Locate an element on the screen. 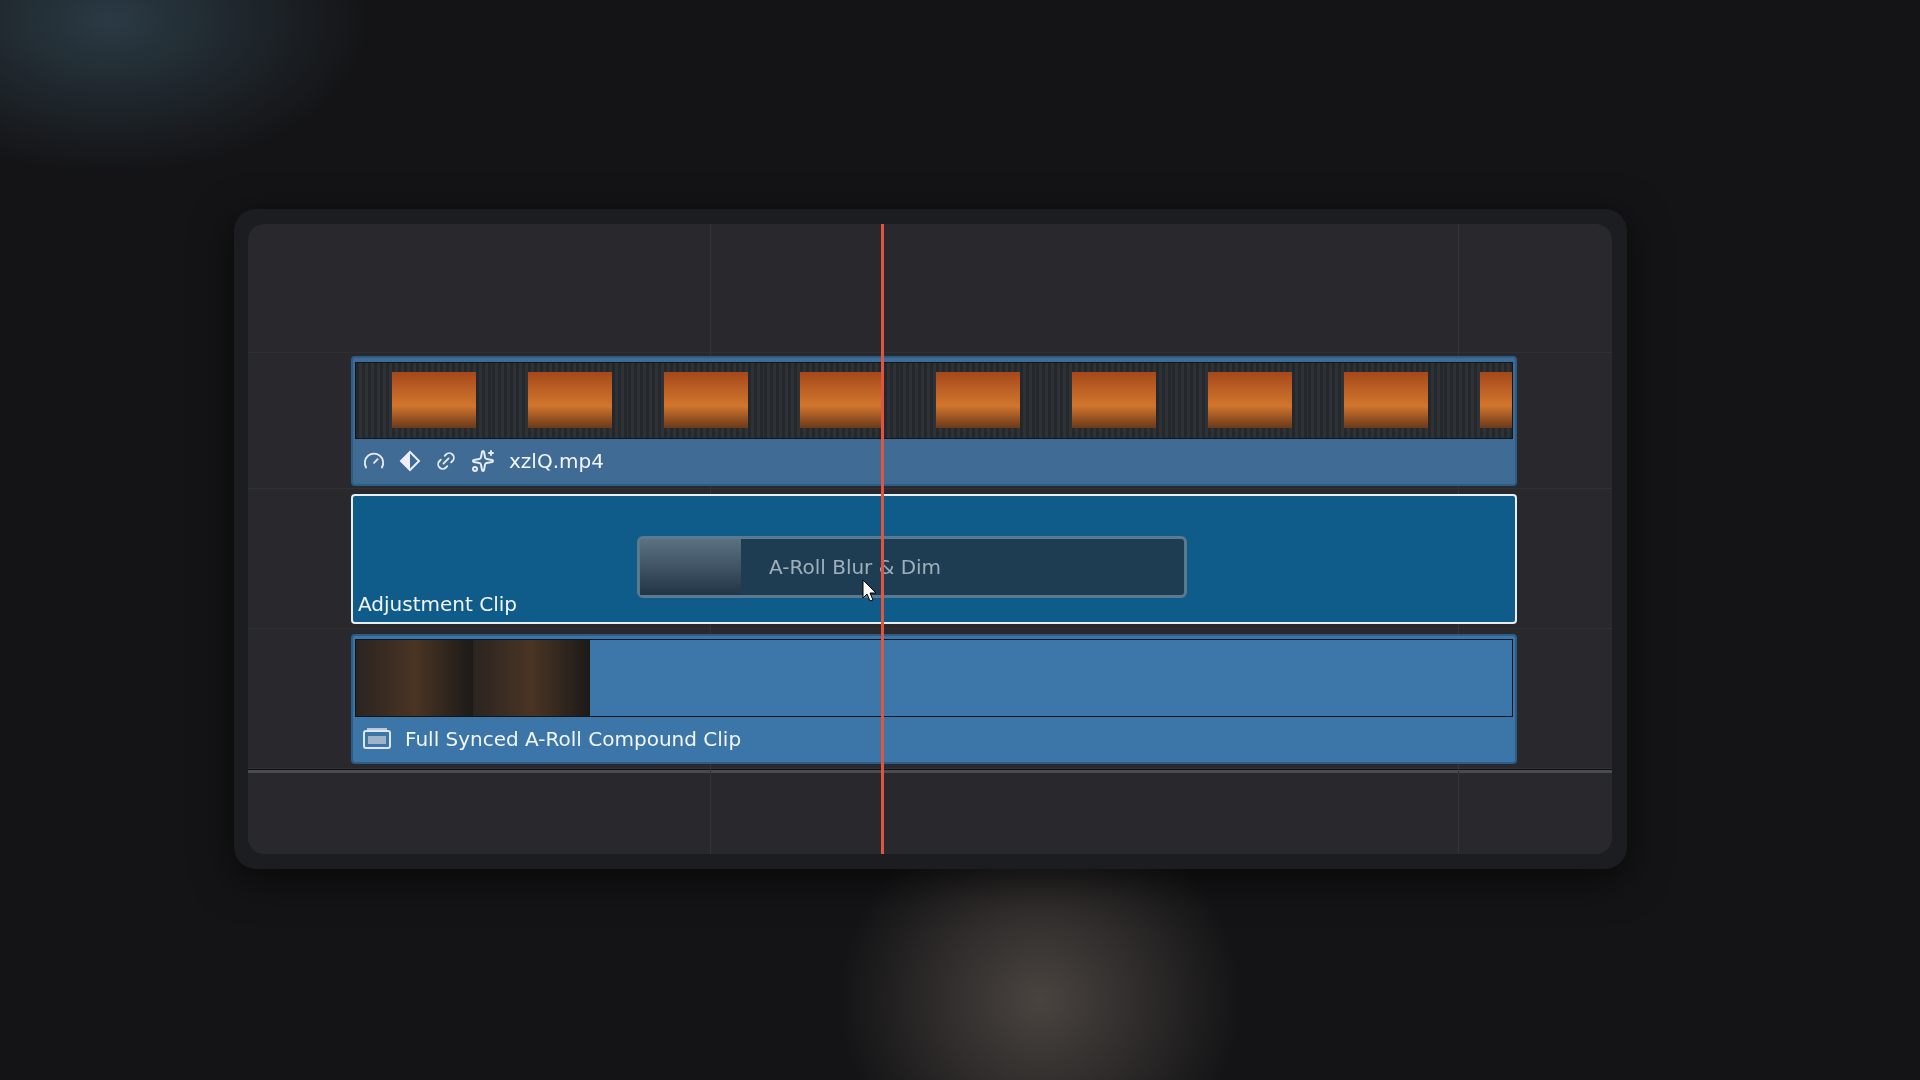 The height and width of the screenshot is (1080, 1920). sparkles-icon is located at coordinates (483, 461).